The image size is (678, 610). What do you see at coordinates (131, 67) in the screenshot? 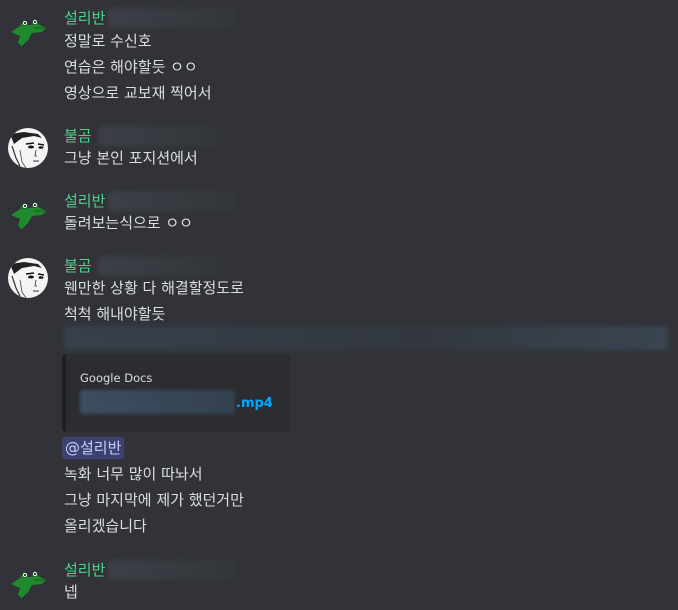
I see `message-text: 연습은 해야할듯 ㅇㅇ` at bounding box center [131, 67].